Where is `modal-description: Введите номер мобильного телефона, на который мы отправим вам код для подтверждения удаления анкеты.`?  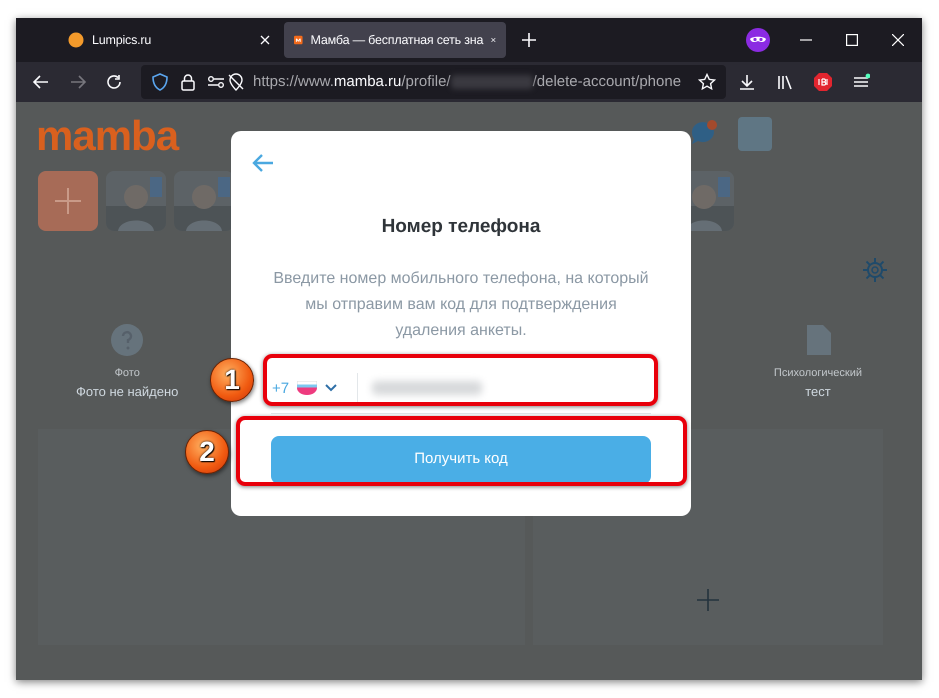
modal-description: Введите номер мобильного телефона, на который мы отправим вам код для подтверждения удаления анкеты. is located at coordinates (461, 304).